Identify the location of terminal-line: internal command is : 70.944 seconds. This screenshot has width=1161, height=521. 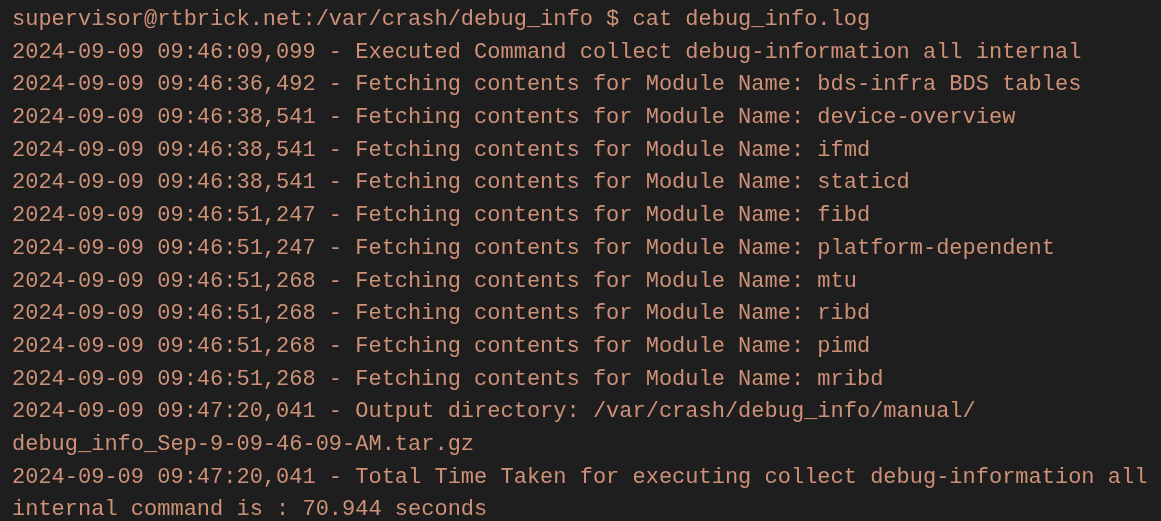
(250, 508).